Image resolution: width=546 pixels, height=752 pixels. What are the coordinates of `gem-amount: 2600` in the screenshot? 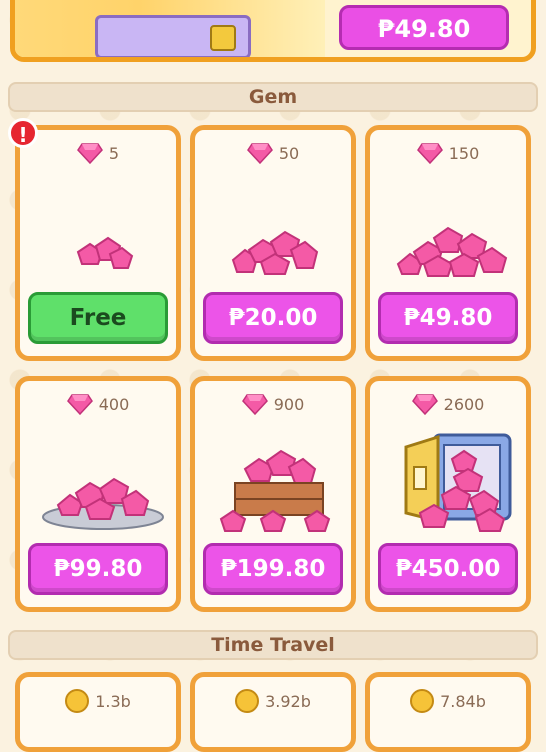 It's located at (448, 404).